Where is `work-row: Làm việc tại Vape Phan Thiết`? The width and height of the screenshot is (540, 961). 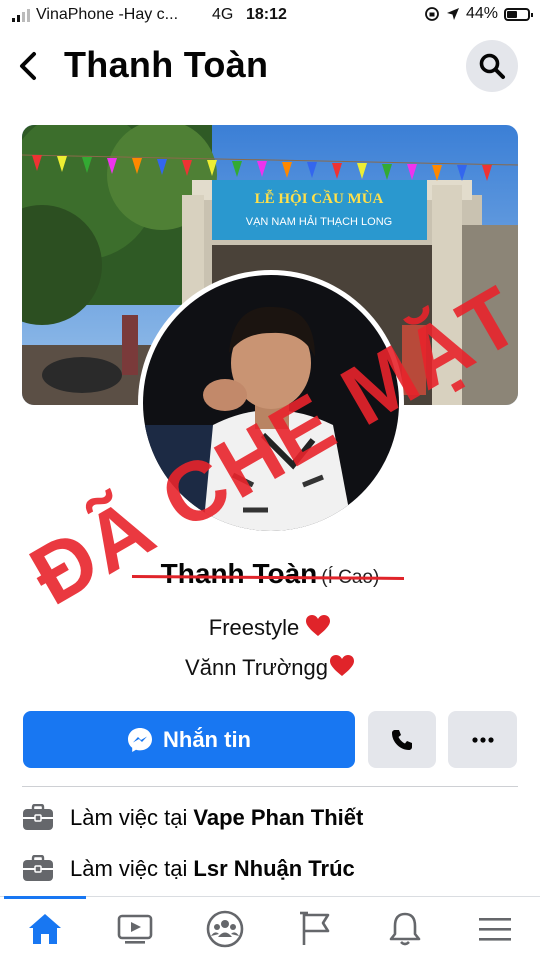
work-row: Làm việc tại Vape Phan Thiết is located at coordinates (192, 818).